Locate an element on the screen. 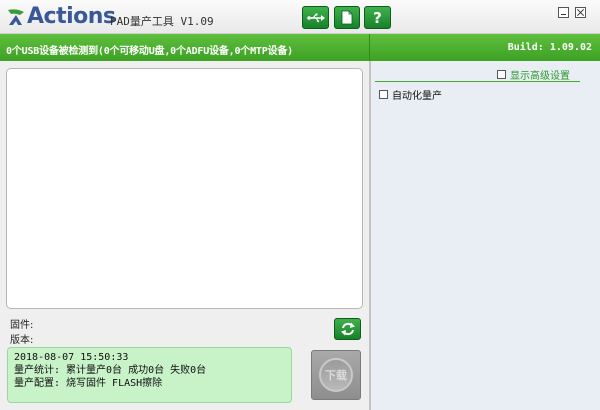  refresh-icon is located at coordinates (347, 329).